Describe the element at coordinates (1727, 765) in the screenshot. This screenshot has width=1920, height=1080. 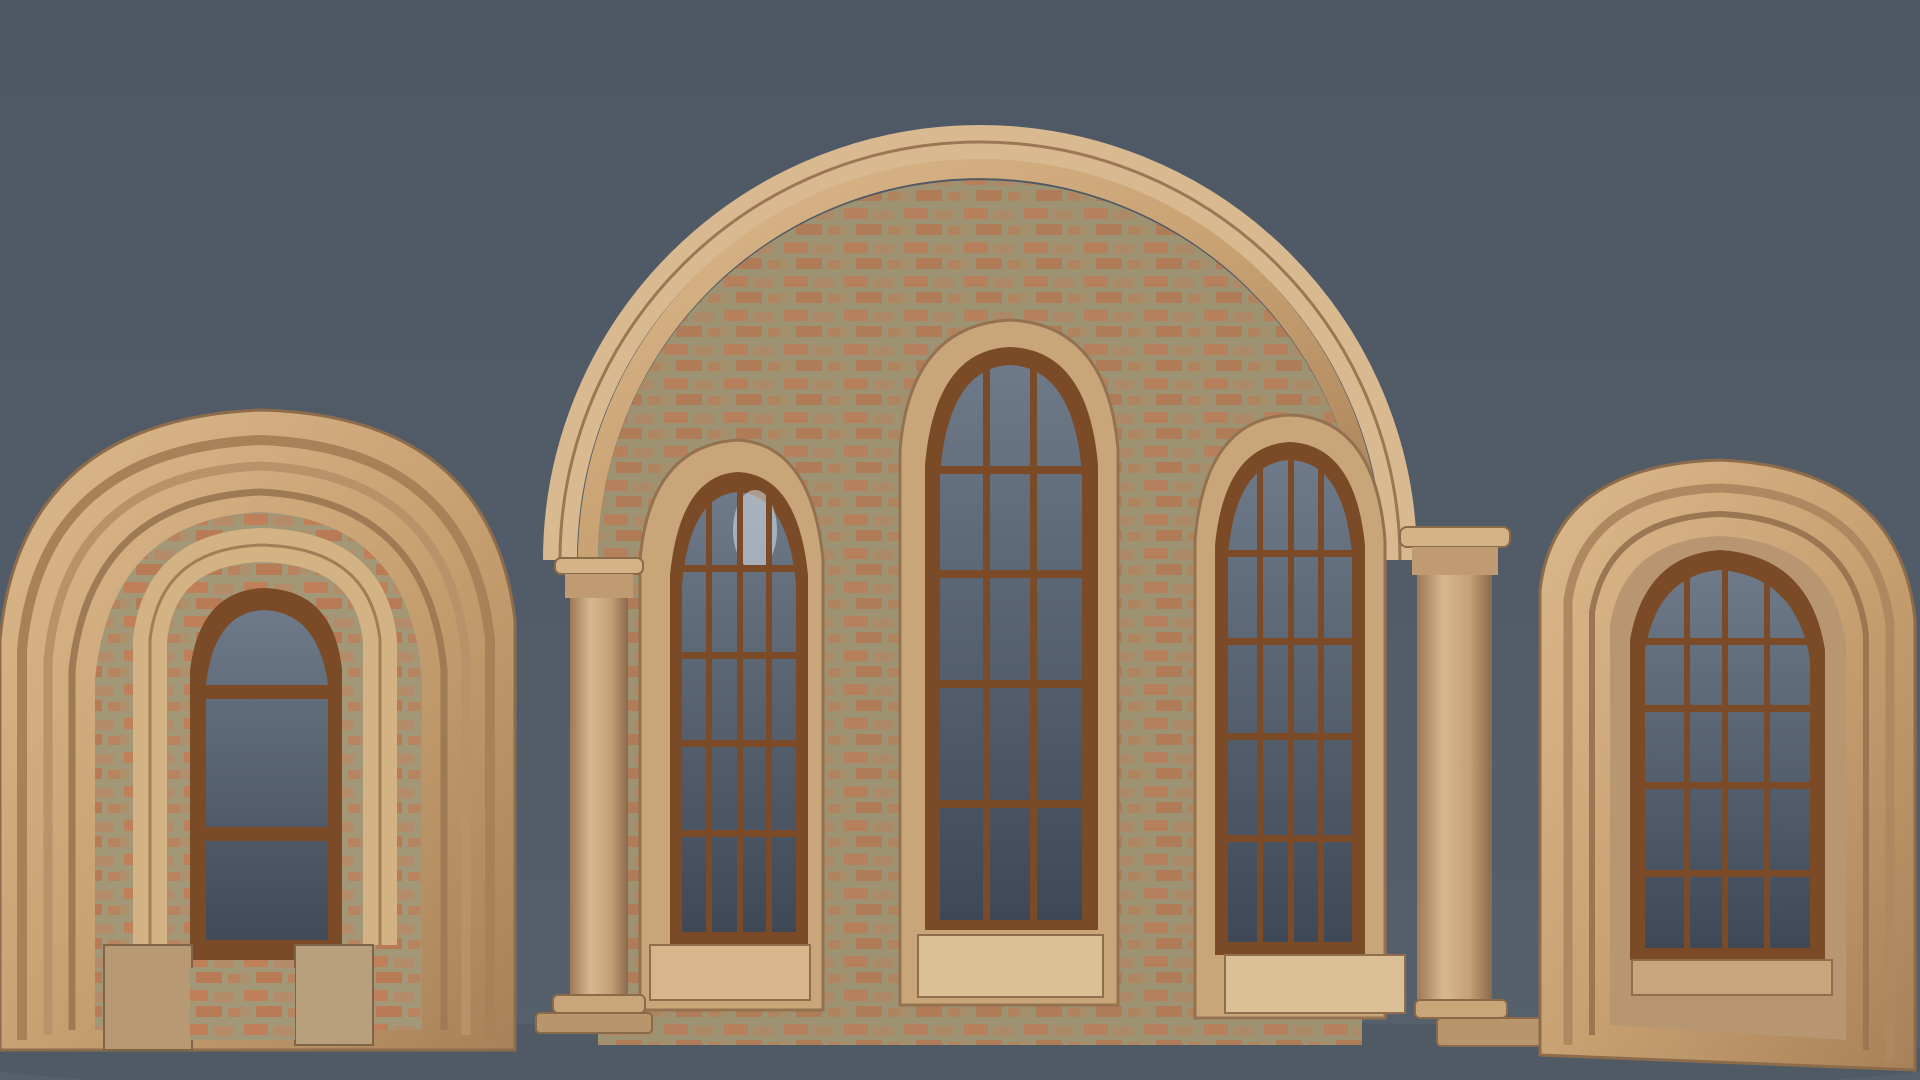
I see `right-arched-window-model` at that location.